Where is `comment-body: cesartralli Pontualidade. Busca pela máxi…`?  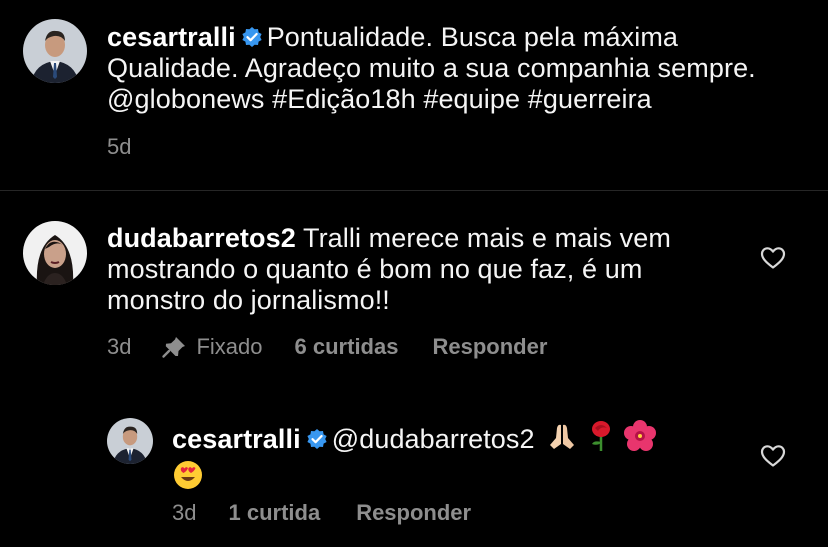 comment-body: cesartralli Pontualidade. Busca pela máxi… is located at coordinates (431, 68).